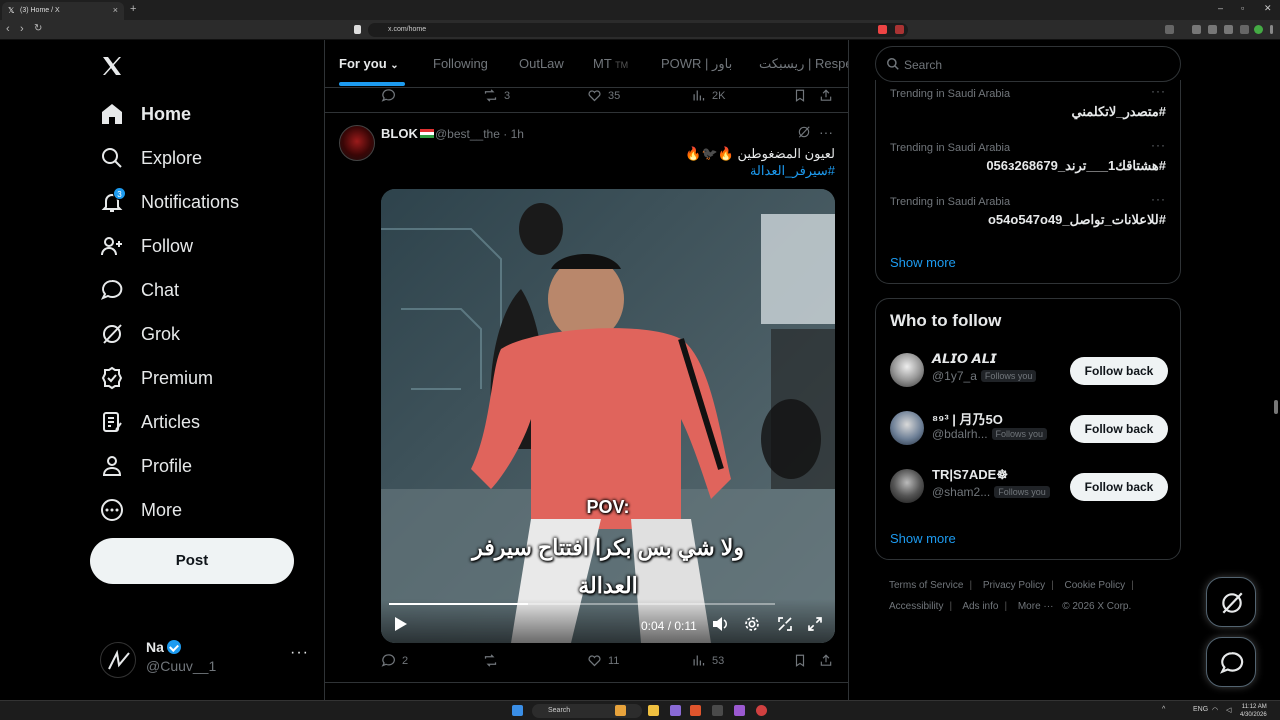  Describe the element at coordinates (926, 585) in the screenshot. I see `footer-terms: Terms of Service` at that location.